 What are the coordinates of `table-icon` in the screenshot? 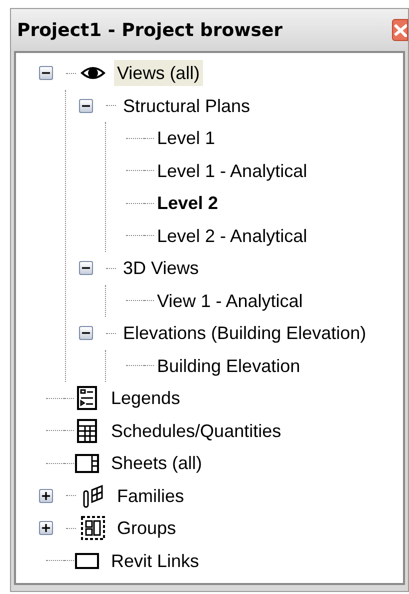 It's located at (87, 430).